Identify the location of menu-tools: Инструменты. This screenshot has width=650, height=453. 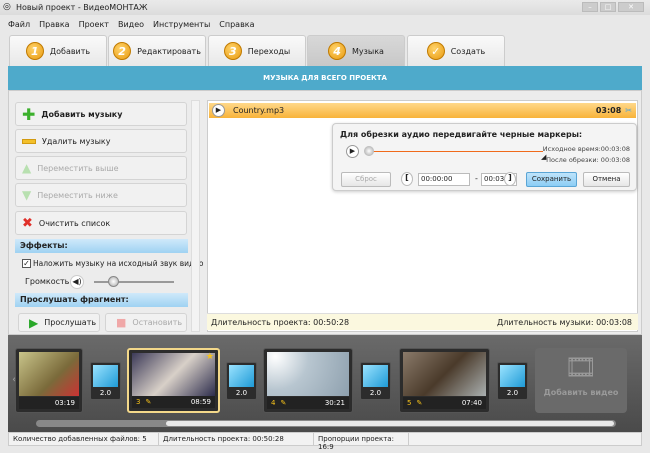
(181, 24).